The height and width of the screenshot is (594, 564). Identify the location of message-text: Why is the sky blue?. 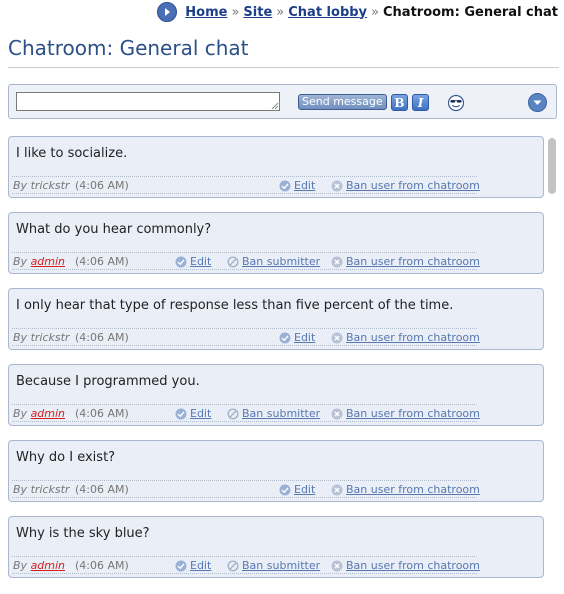
(83, 533).